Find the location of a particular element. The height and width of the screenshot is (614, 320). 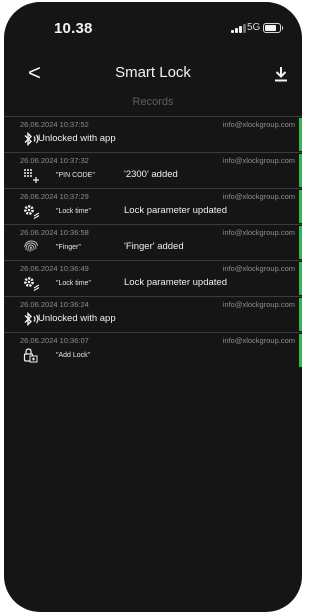

battery-icon is located at coordinates (273, 28).